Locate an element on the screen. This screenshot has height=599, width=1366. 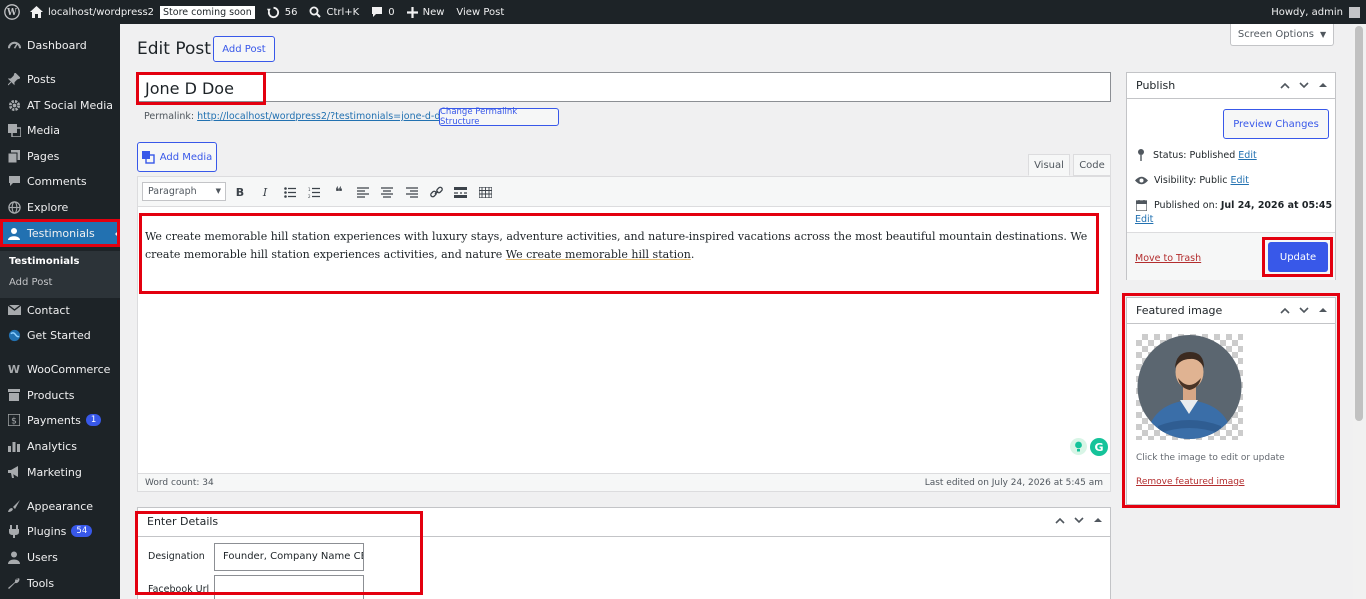
sidebar-item-label: Plugins is located at coordinates (47, 531).